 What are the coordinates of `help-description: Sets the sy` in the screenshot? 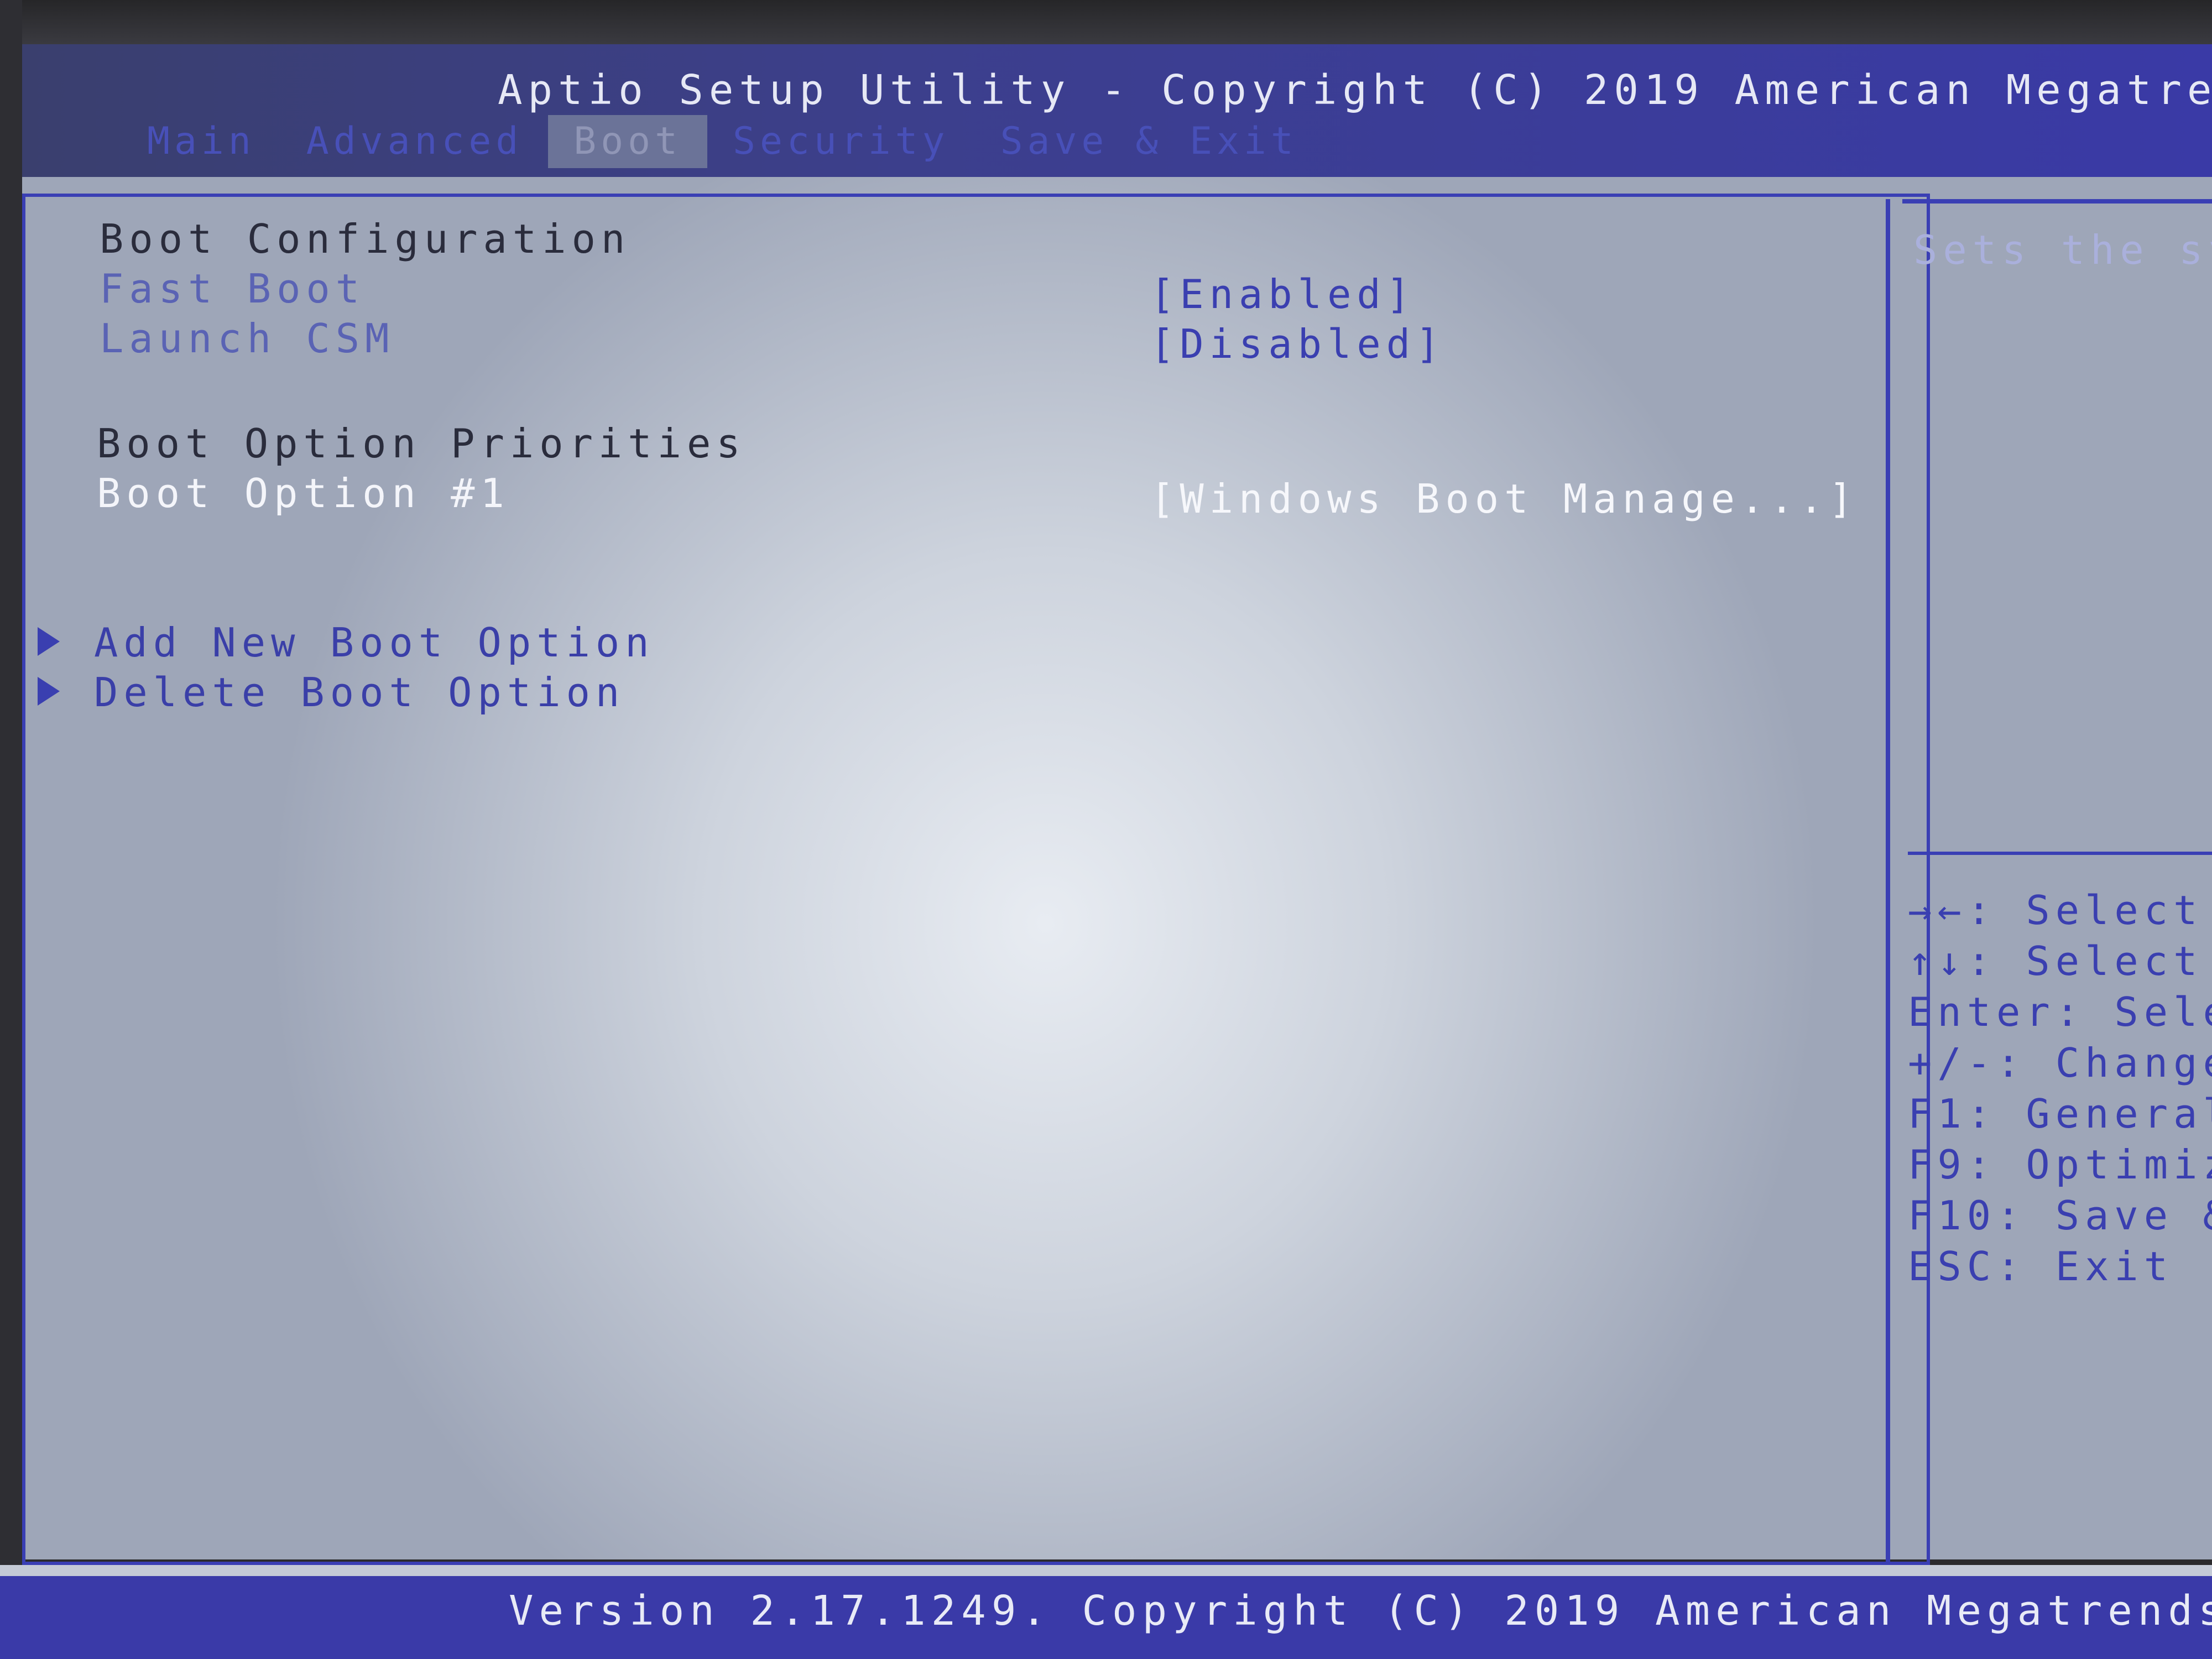 It's located at (2063, 250).